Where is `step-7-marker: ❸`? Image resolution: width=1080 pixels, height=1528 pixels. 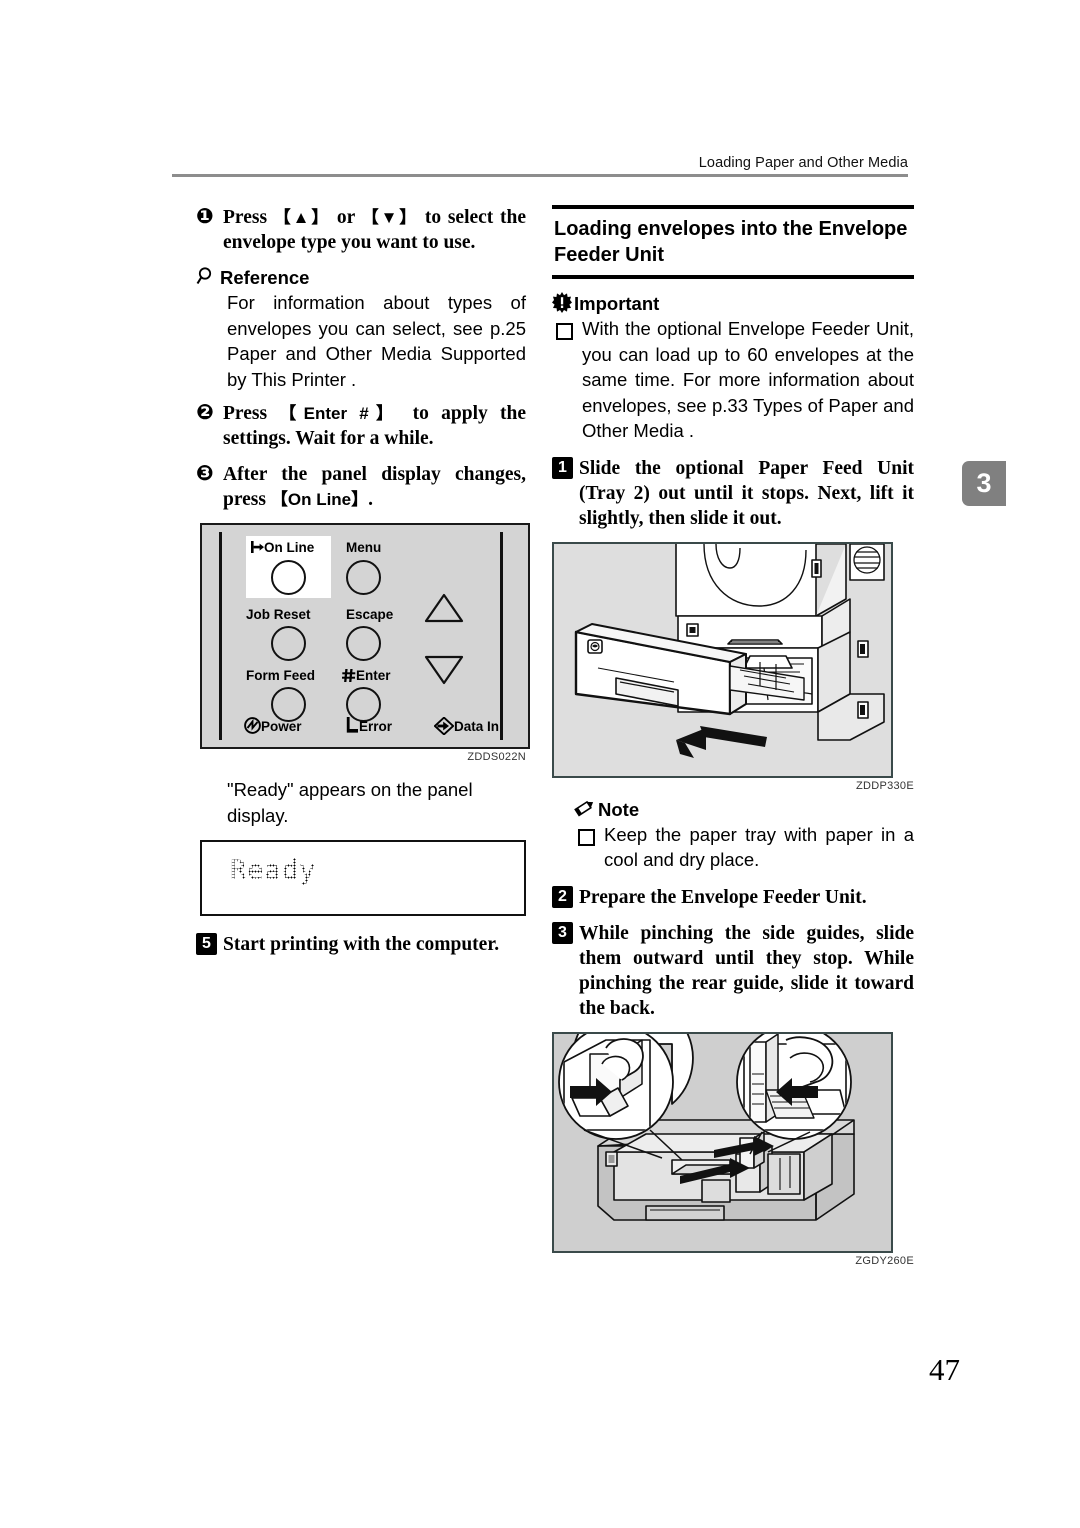
step-7-marker: ❸ is located at coordinates (205, 473).